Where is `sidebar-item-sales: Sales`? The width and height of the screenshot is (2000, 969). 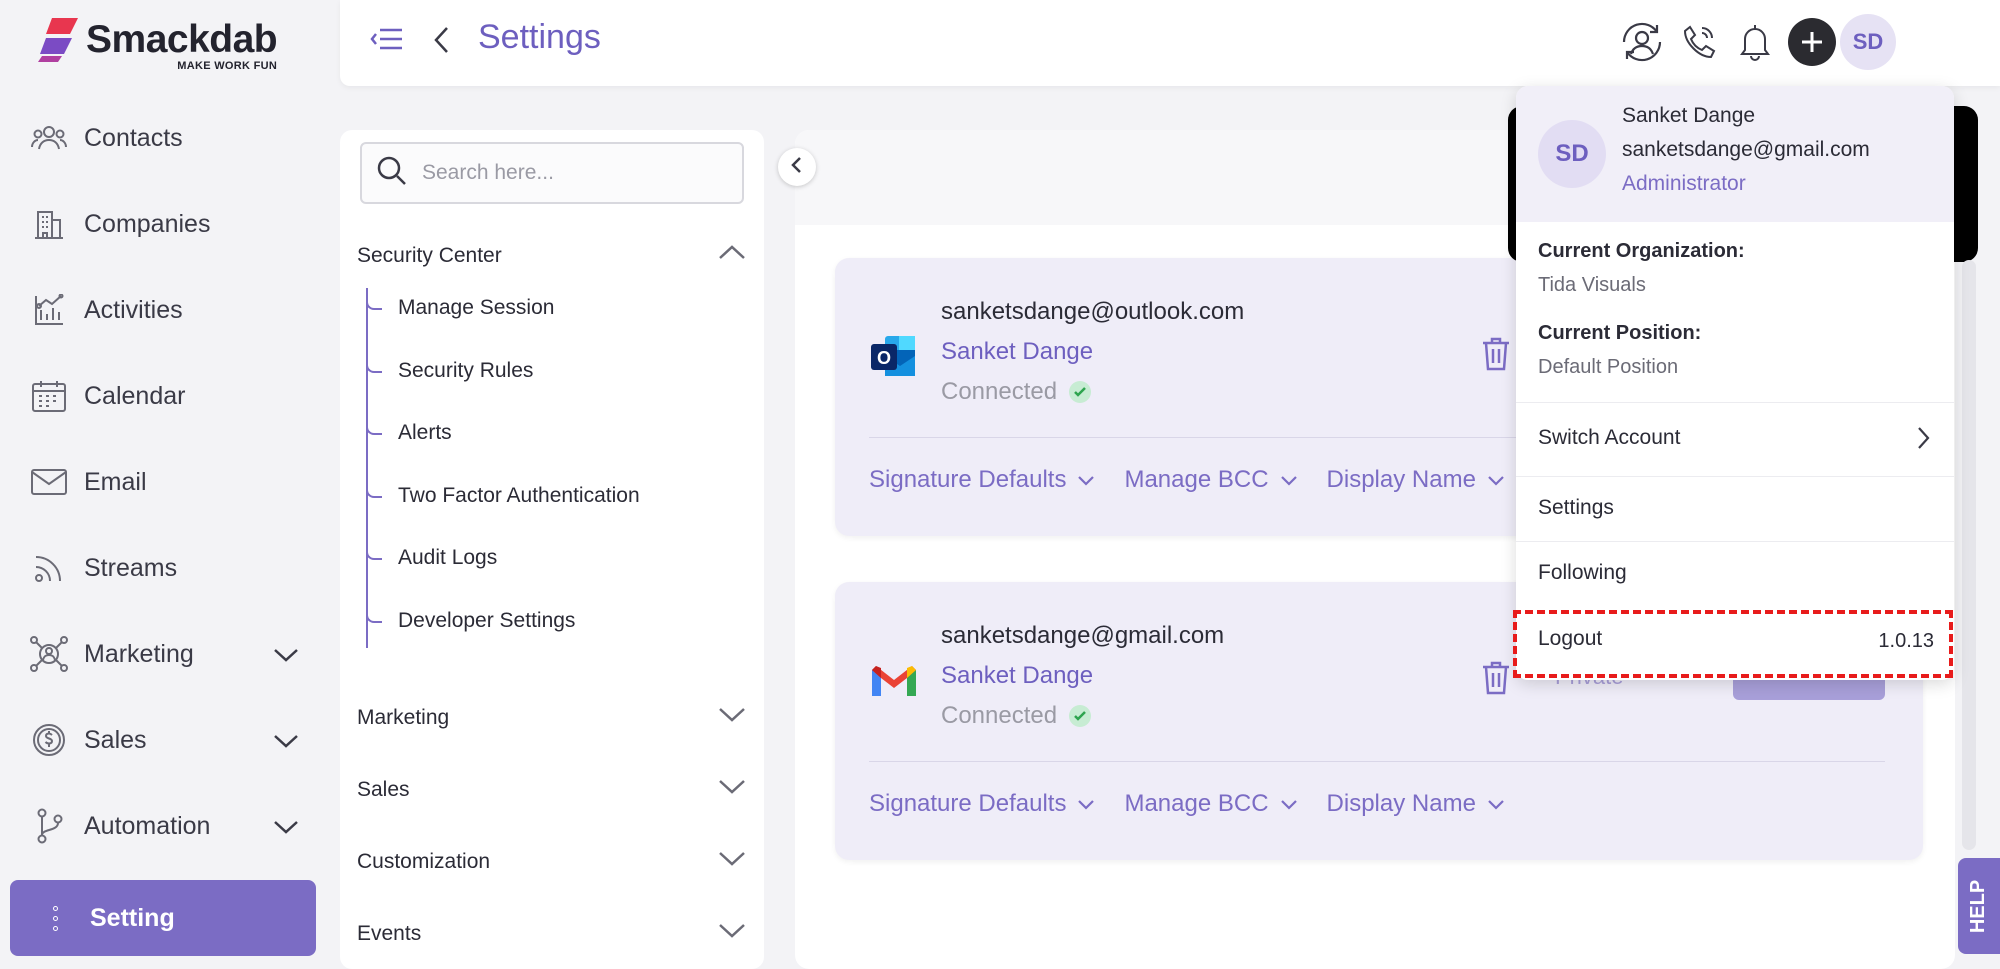
sidebar-item-sales: Sales is located at coordinates (170, 740).